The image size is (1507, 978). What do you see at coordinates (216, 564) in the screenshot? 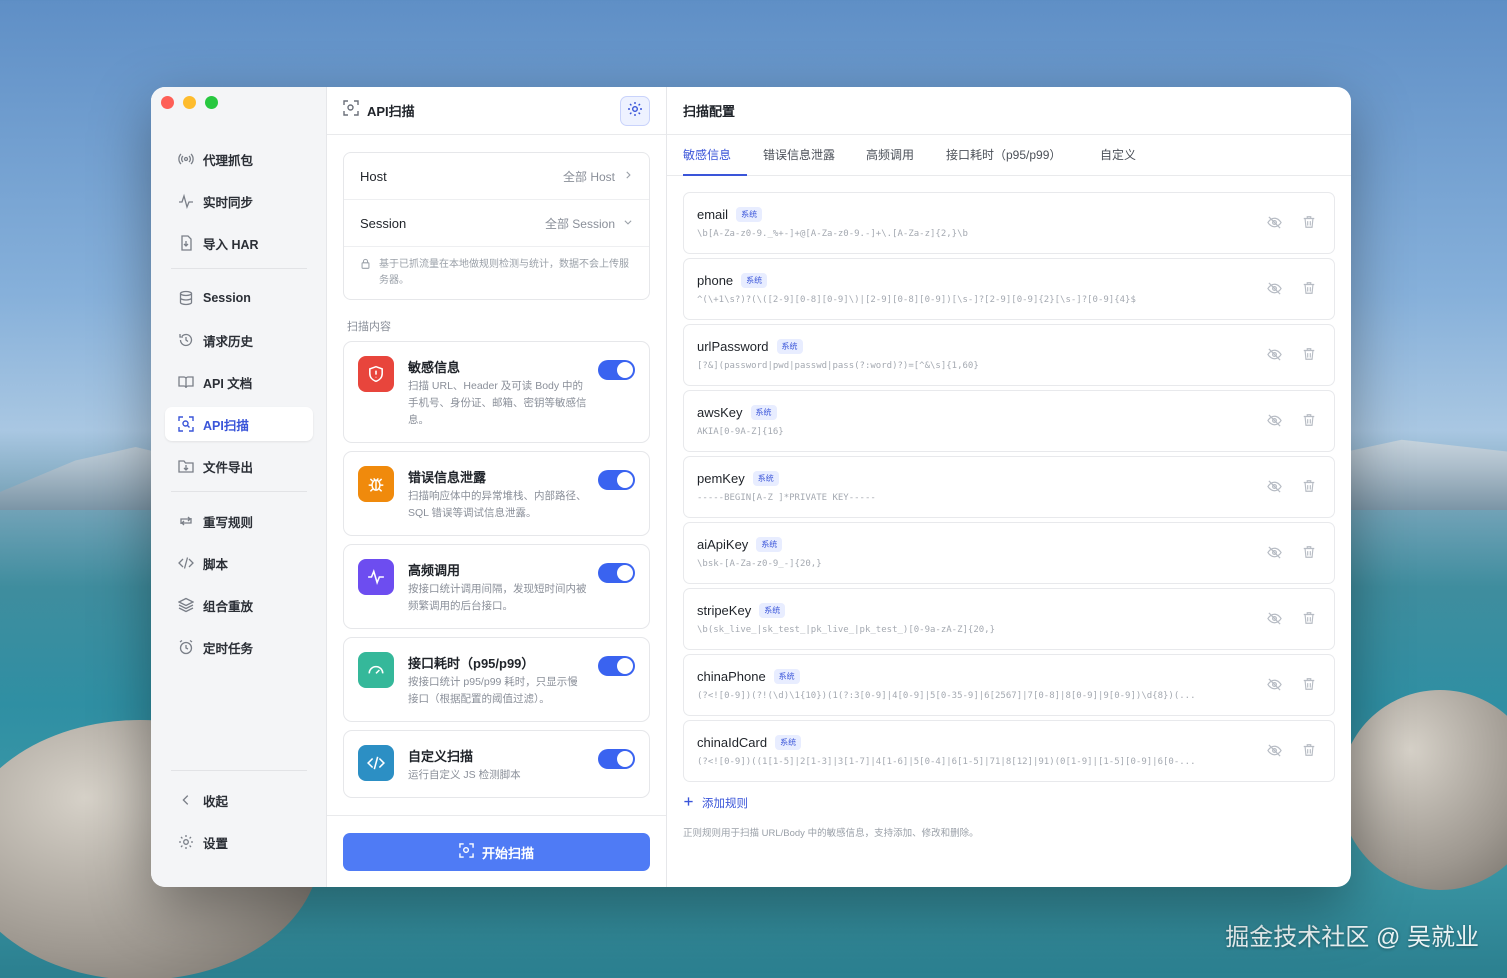
I see `sidebar-item-label: 脚本` at bounding box center [216, 564].